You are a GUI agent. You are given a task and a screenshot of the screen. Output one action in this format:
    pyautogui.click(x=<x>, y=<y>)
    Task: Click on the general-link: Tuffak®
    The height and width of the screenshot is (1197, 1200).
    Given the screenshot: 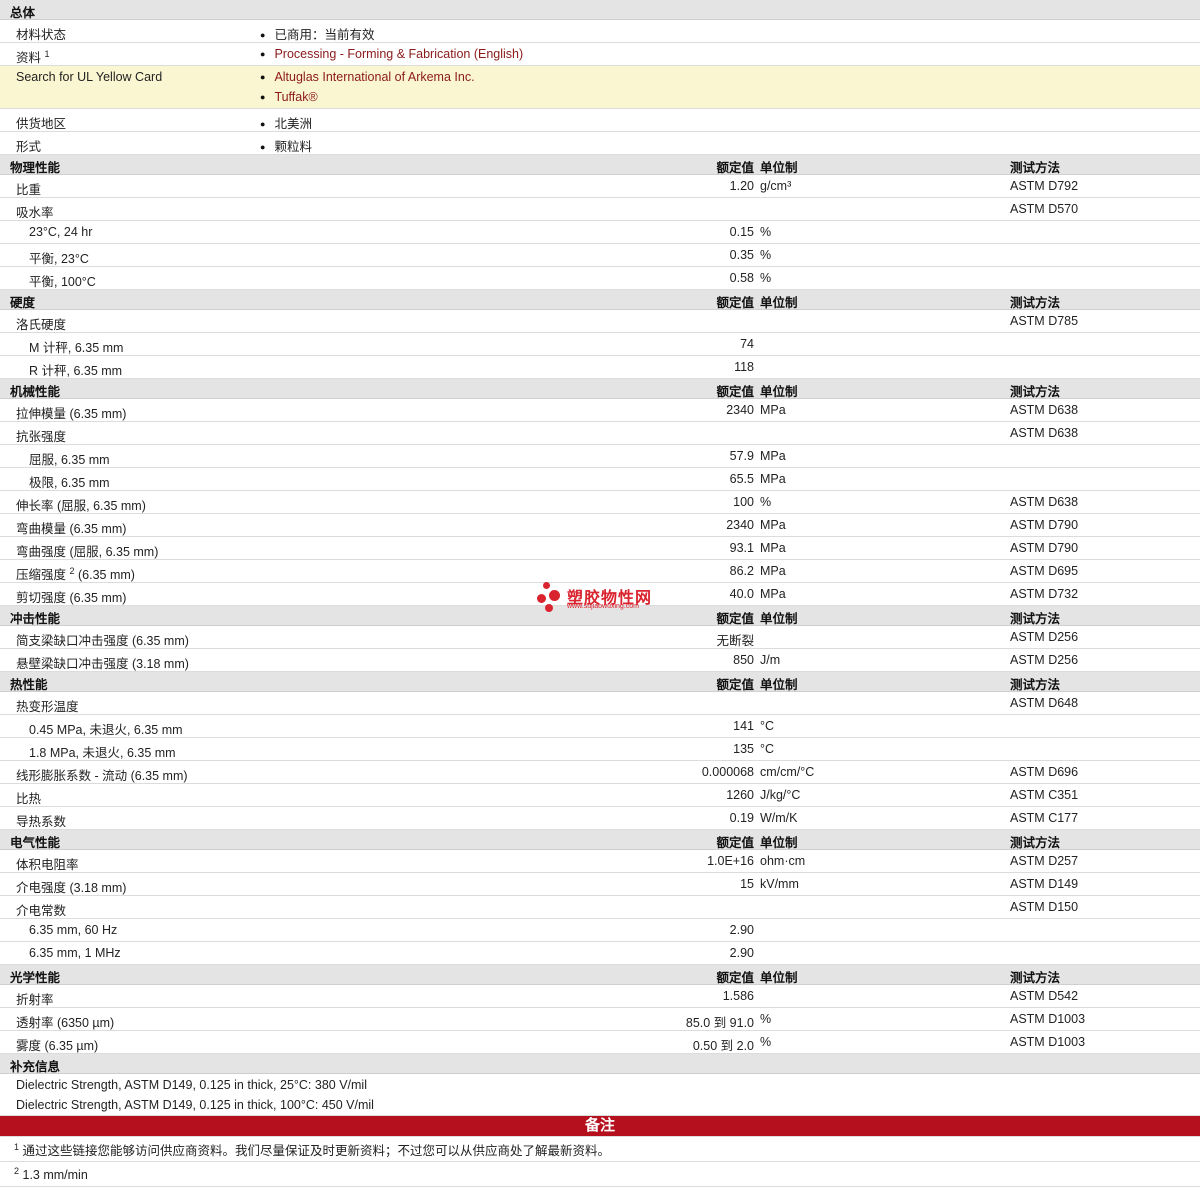 What is the action you would take?
    pyautogui.click(x=288, y=97)
    